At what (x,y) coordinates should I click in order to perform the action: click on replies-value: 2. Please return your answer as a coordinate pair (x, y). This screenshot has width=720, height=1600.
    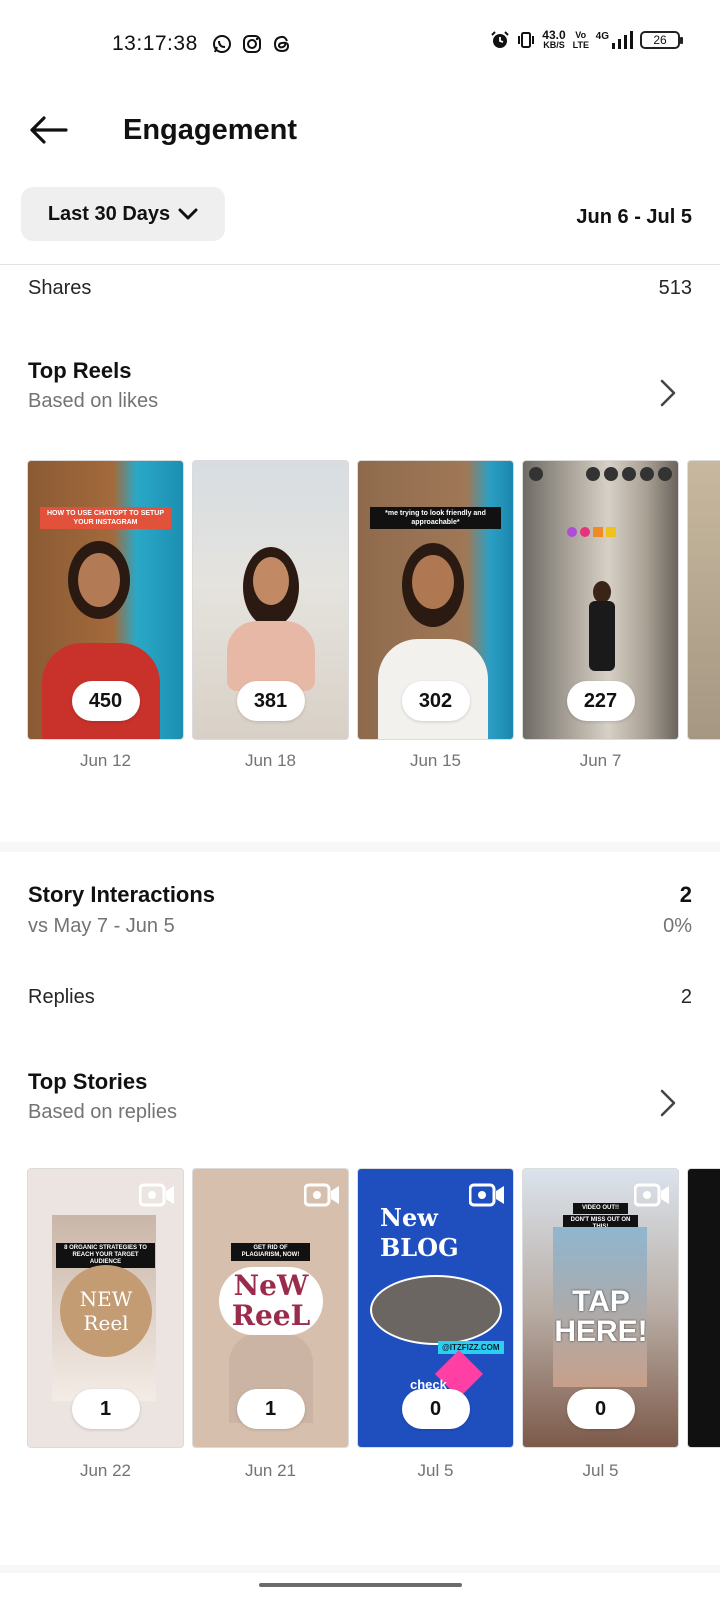
    Looking at the image, I should click on (686, 997).